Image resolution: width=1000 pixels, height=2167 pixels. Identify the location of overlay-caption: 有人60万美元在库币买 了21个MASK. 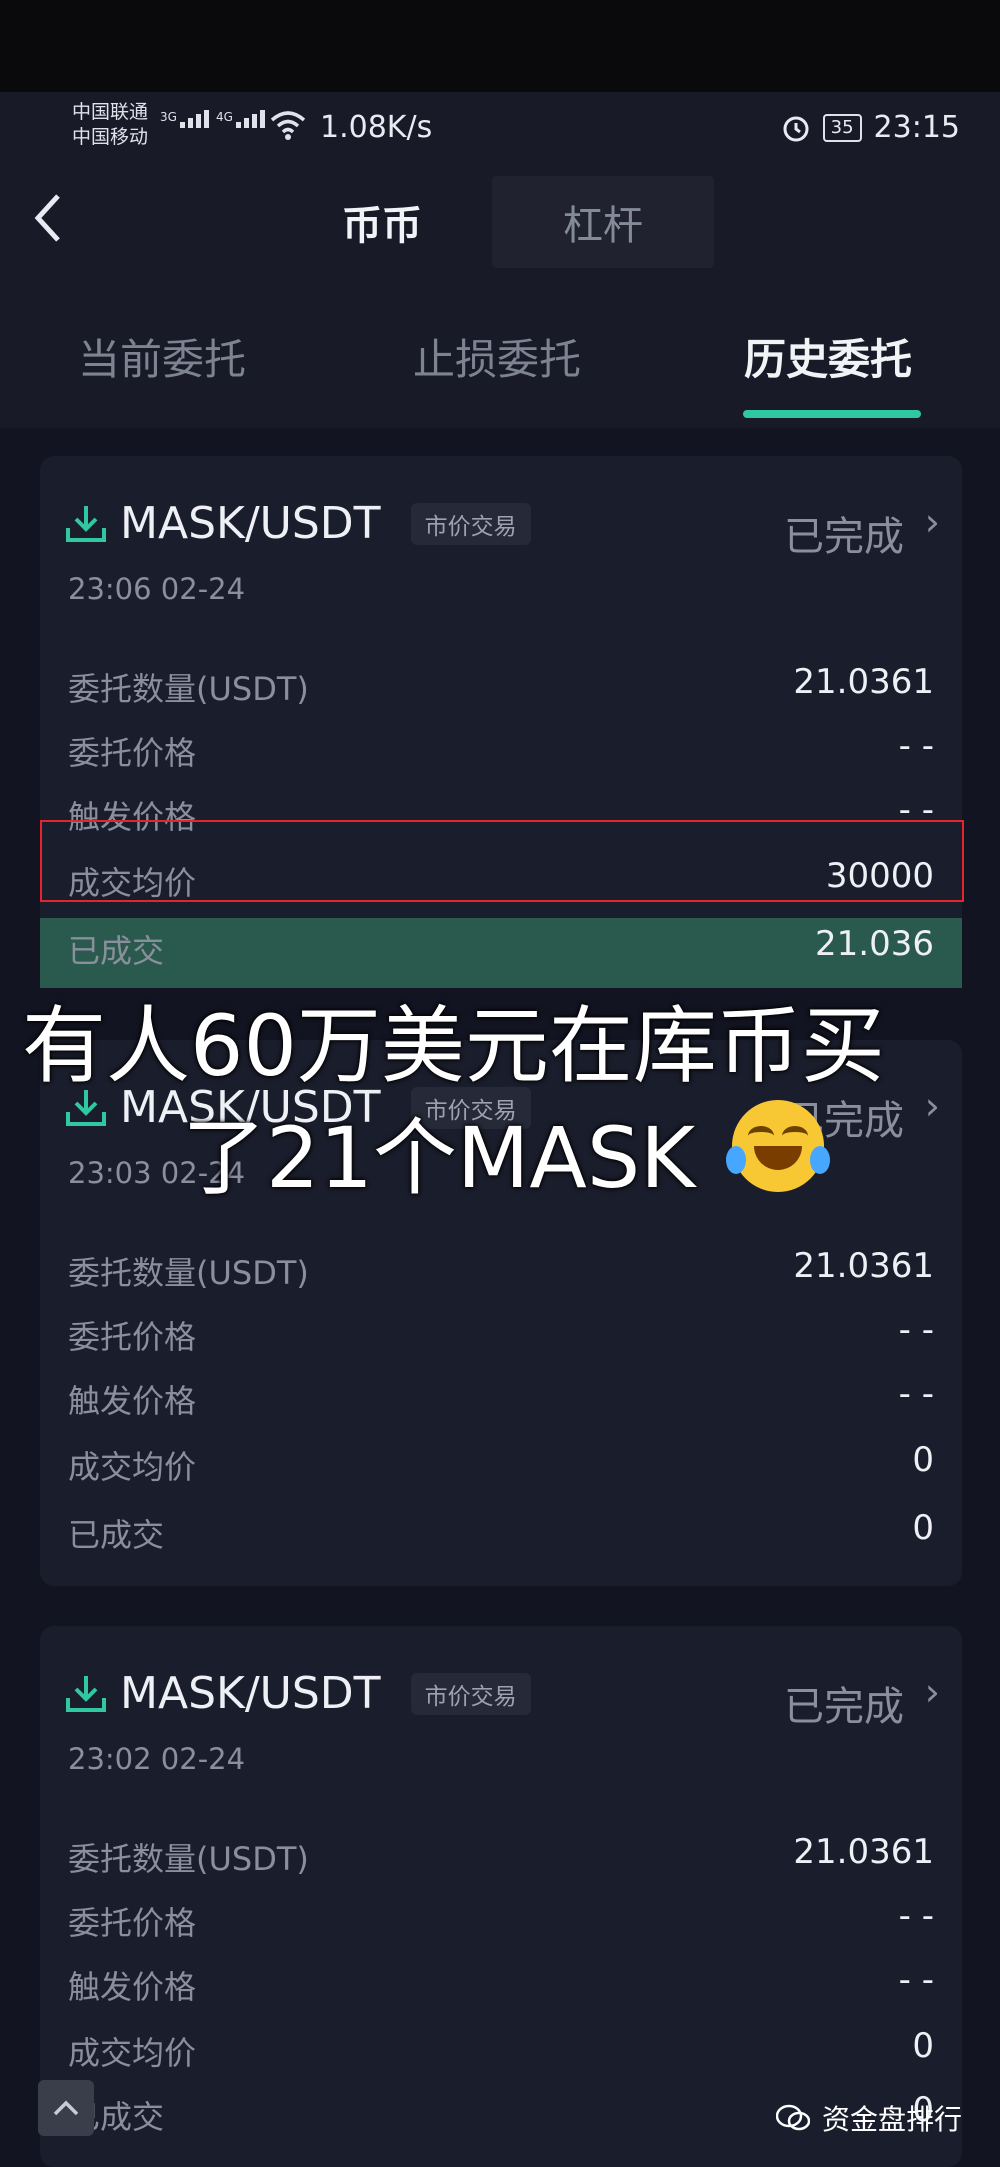
(502, 1102).